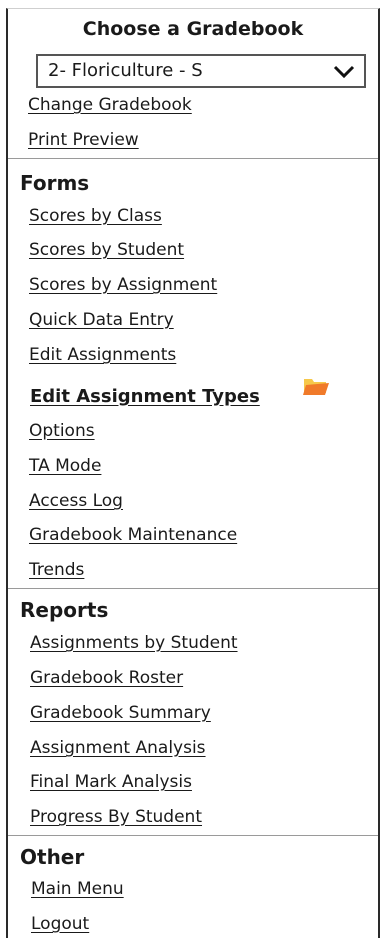  What do you see at coordinates (102, 355) in the screenshot?
I see `edit-assignments-link: Edit Assignments` at bounding box center [102, 355].